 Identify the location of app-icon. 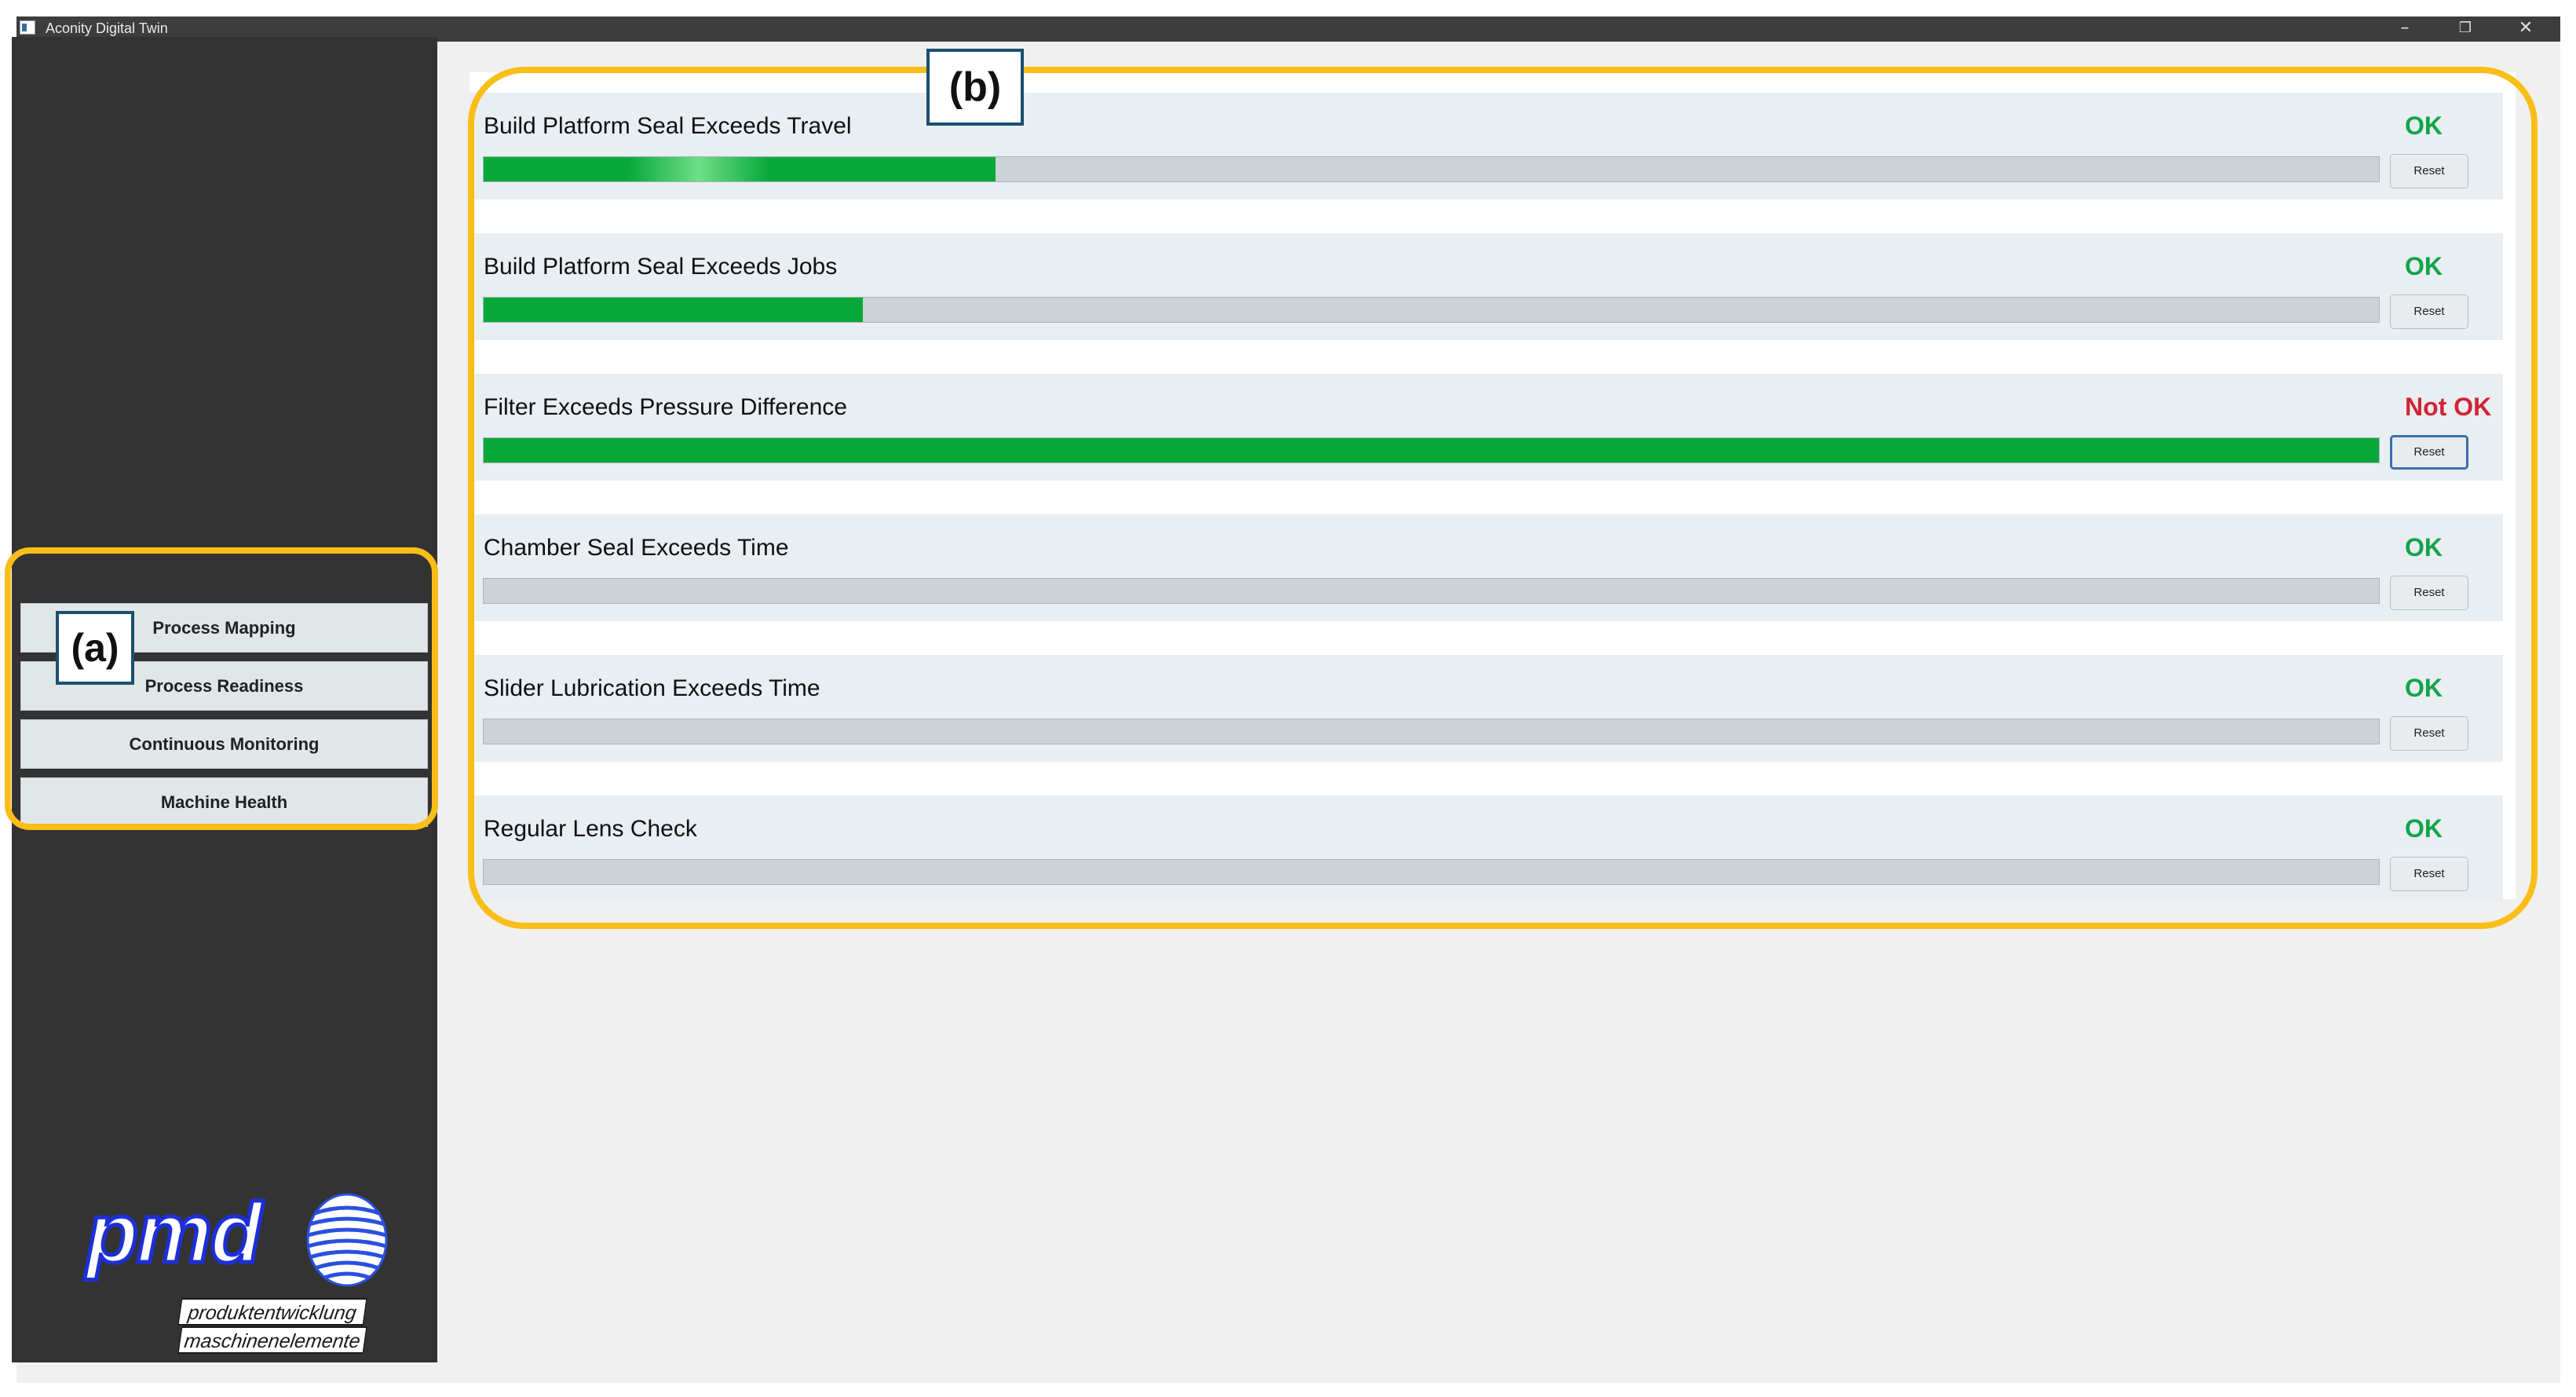
(27, 27).